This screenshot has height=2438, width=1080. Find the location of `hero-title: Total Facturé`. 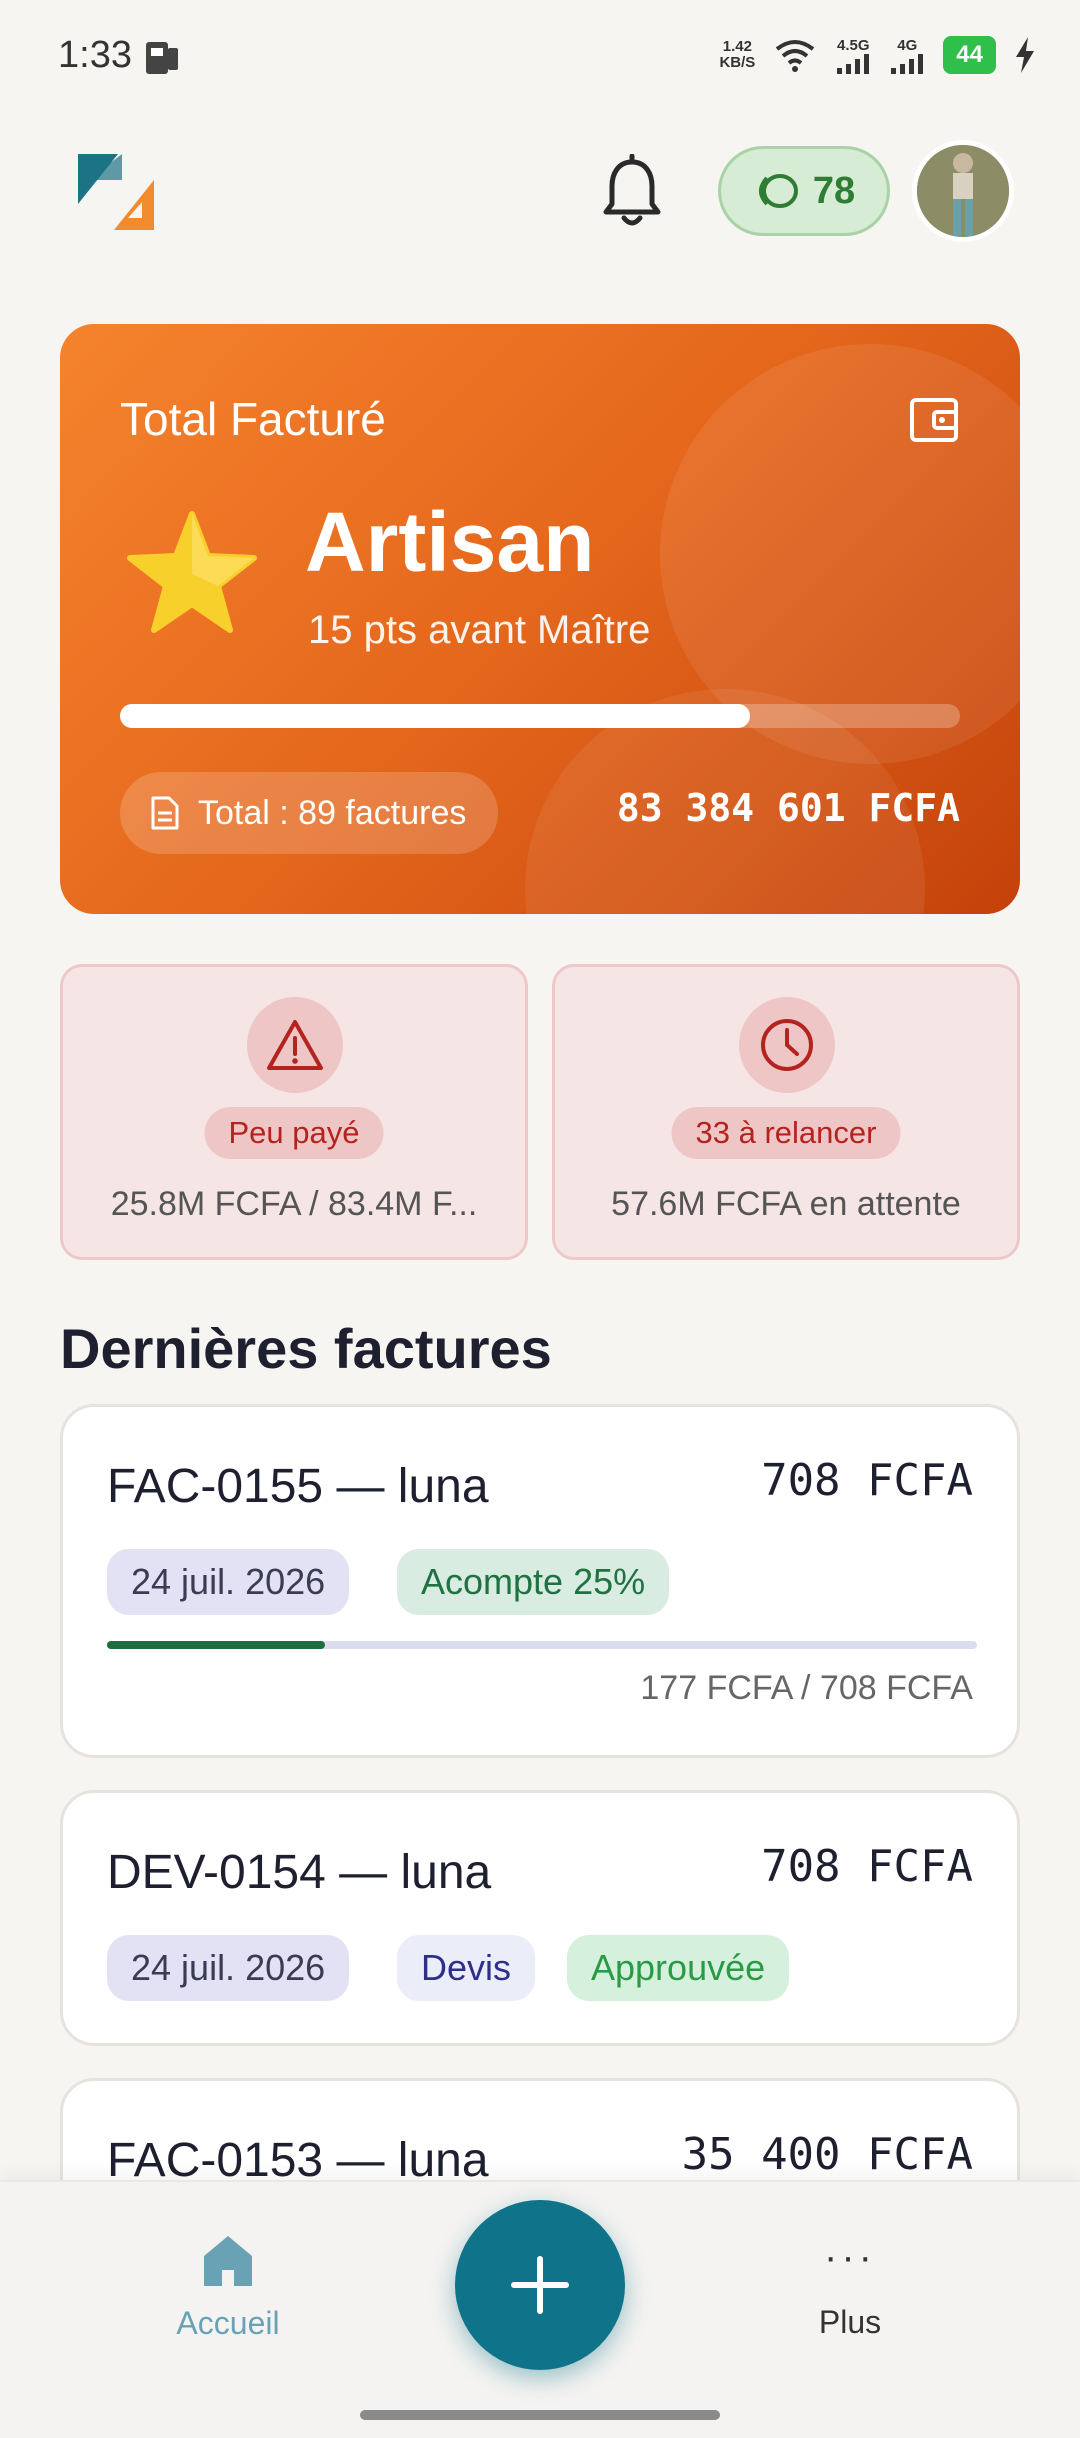

hero-title: Total Facturé is located at coordinates (253, 419).